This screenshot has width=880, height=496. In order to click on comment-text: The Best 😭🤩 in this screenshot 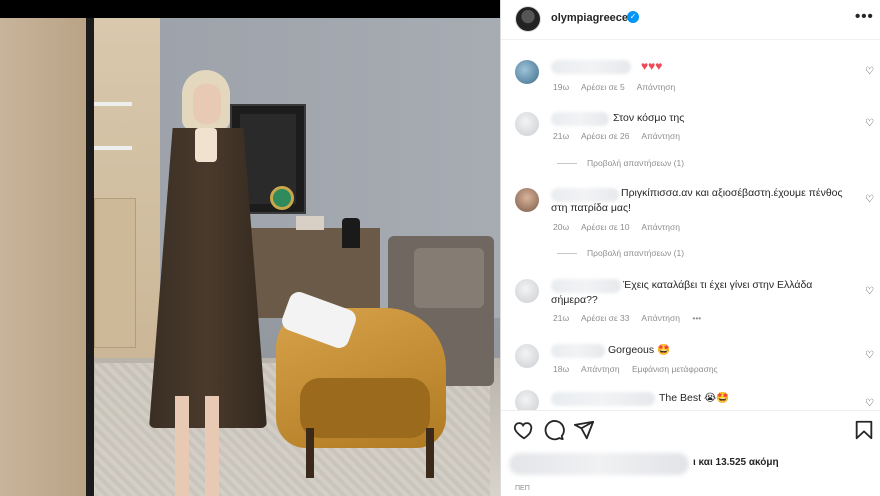, I will do `click(694, 398)`.